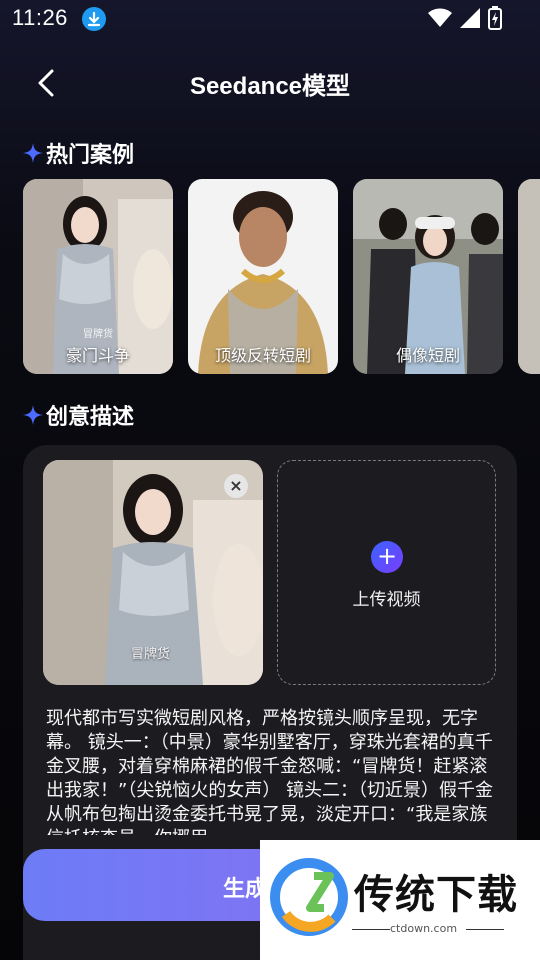 This screenshot has width=540, height=960. Describe the element at coordinates (428, 276) in the screenshot. I see `case-card-3: 偶像短剧` at that location.